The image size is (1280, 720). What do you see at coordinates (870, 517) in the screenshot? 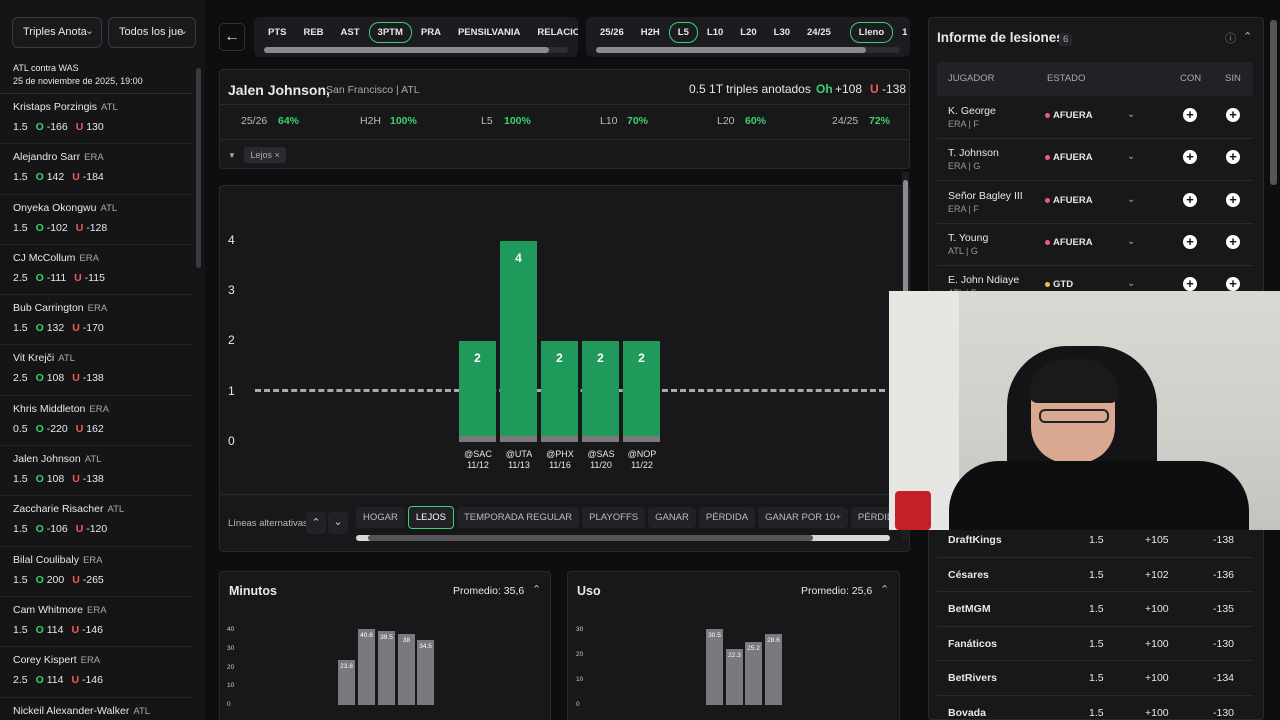
I see `split-tab: PÉRDIDA POR 10+` at bounding box center [870, 517].